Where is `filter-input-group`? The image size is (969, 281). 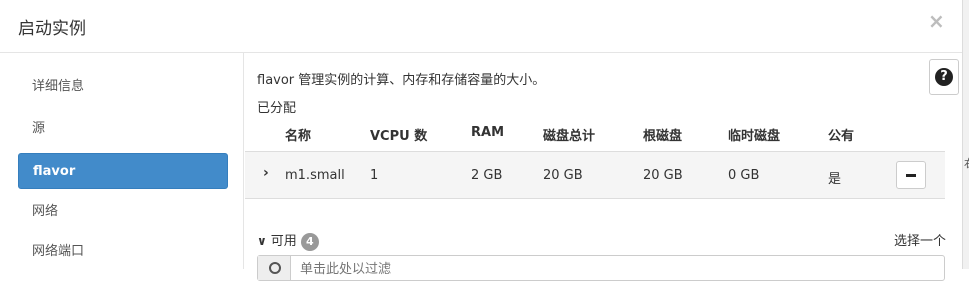
filter-input-group is located at coordinates (601, 268).